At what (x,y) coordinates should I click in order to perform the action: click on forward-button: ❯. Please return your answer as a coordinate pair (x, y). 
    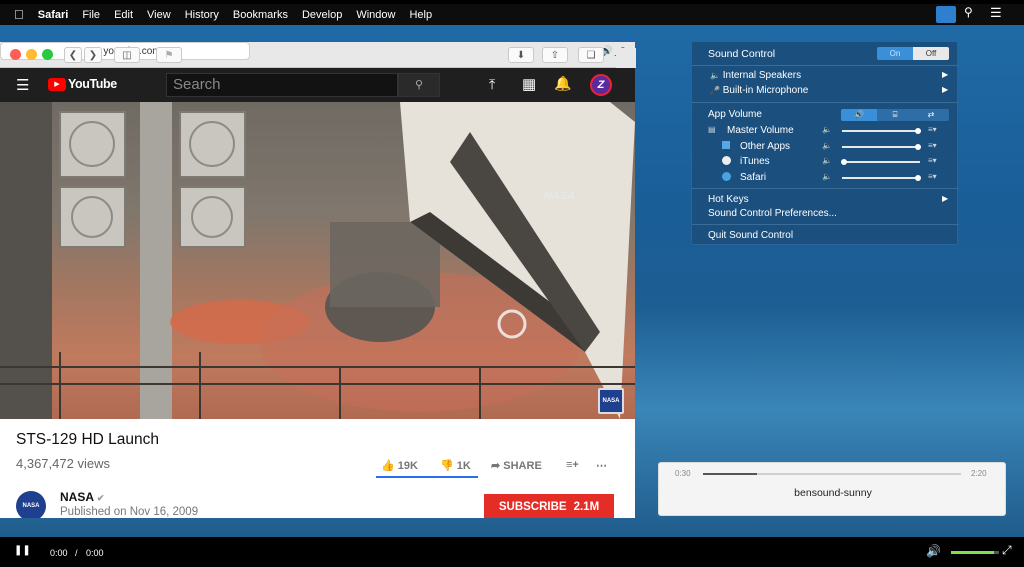
    Looking at the image, I should click on (93, 55).